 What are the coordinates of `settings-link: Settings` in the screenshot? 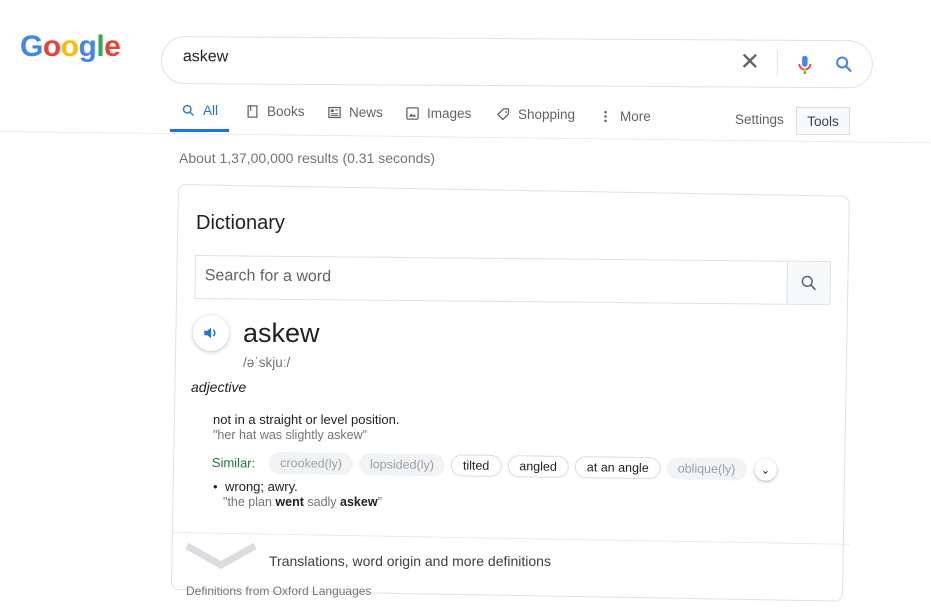 It's located at (759, 119).